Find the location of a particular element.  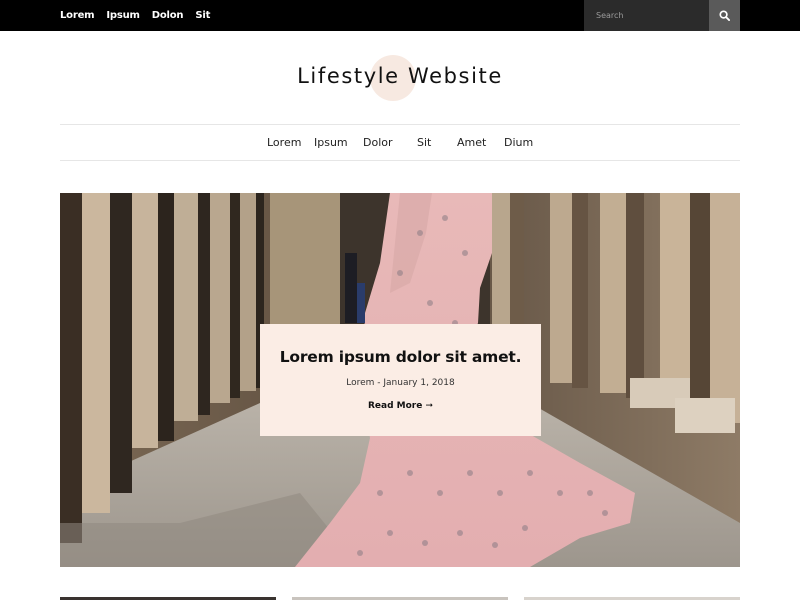

top-nav-item-dolon: Dolon is located at coordinates (168, 15).